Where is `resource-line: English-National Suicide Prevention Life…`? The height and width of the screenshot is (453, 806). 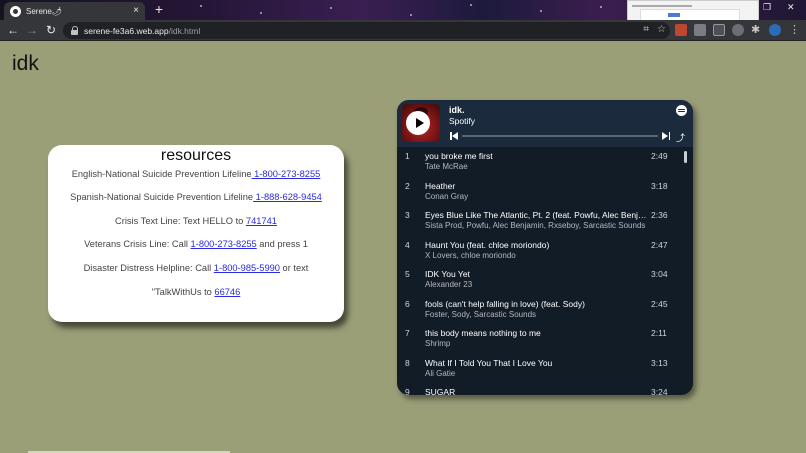
resource-line: English-National Suicide Prevention Life… is located at coordinates (196, 174).